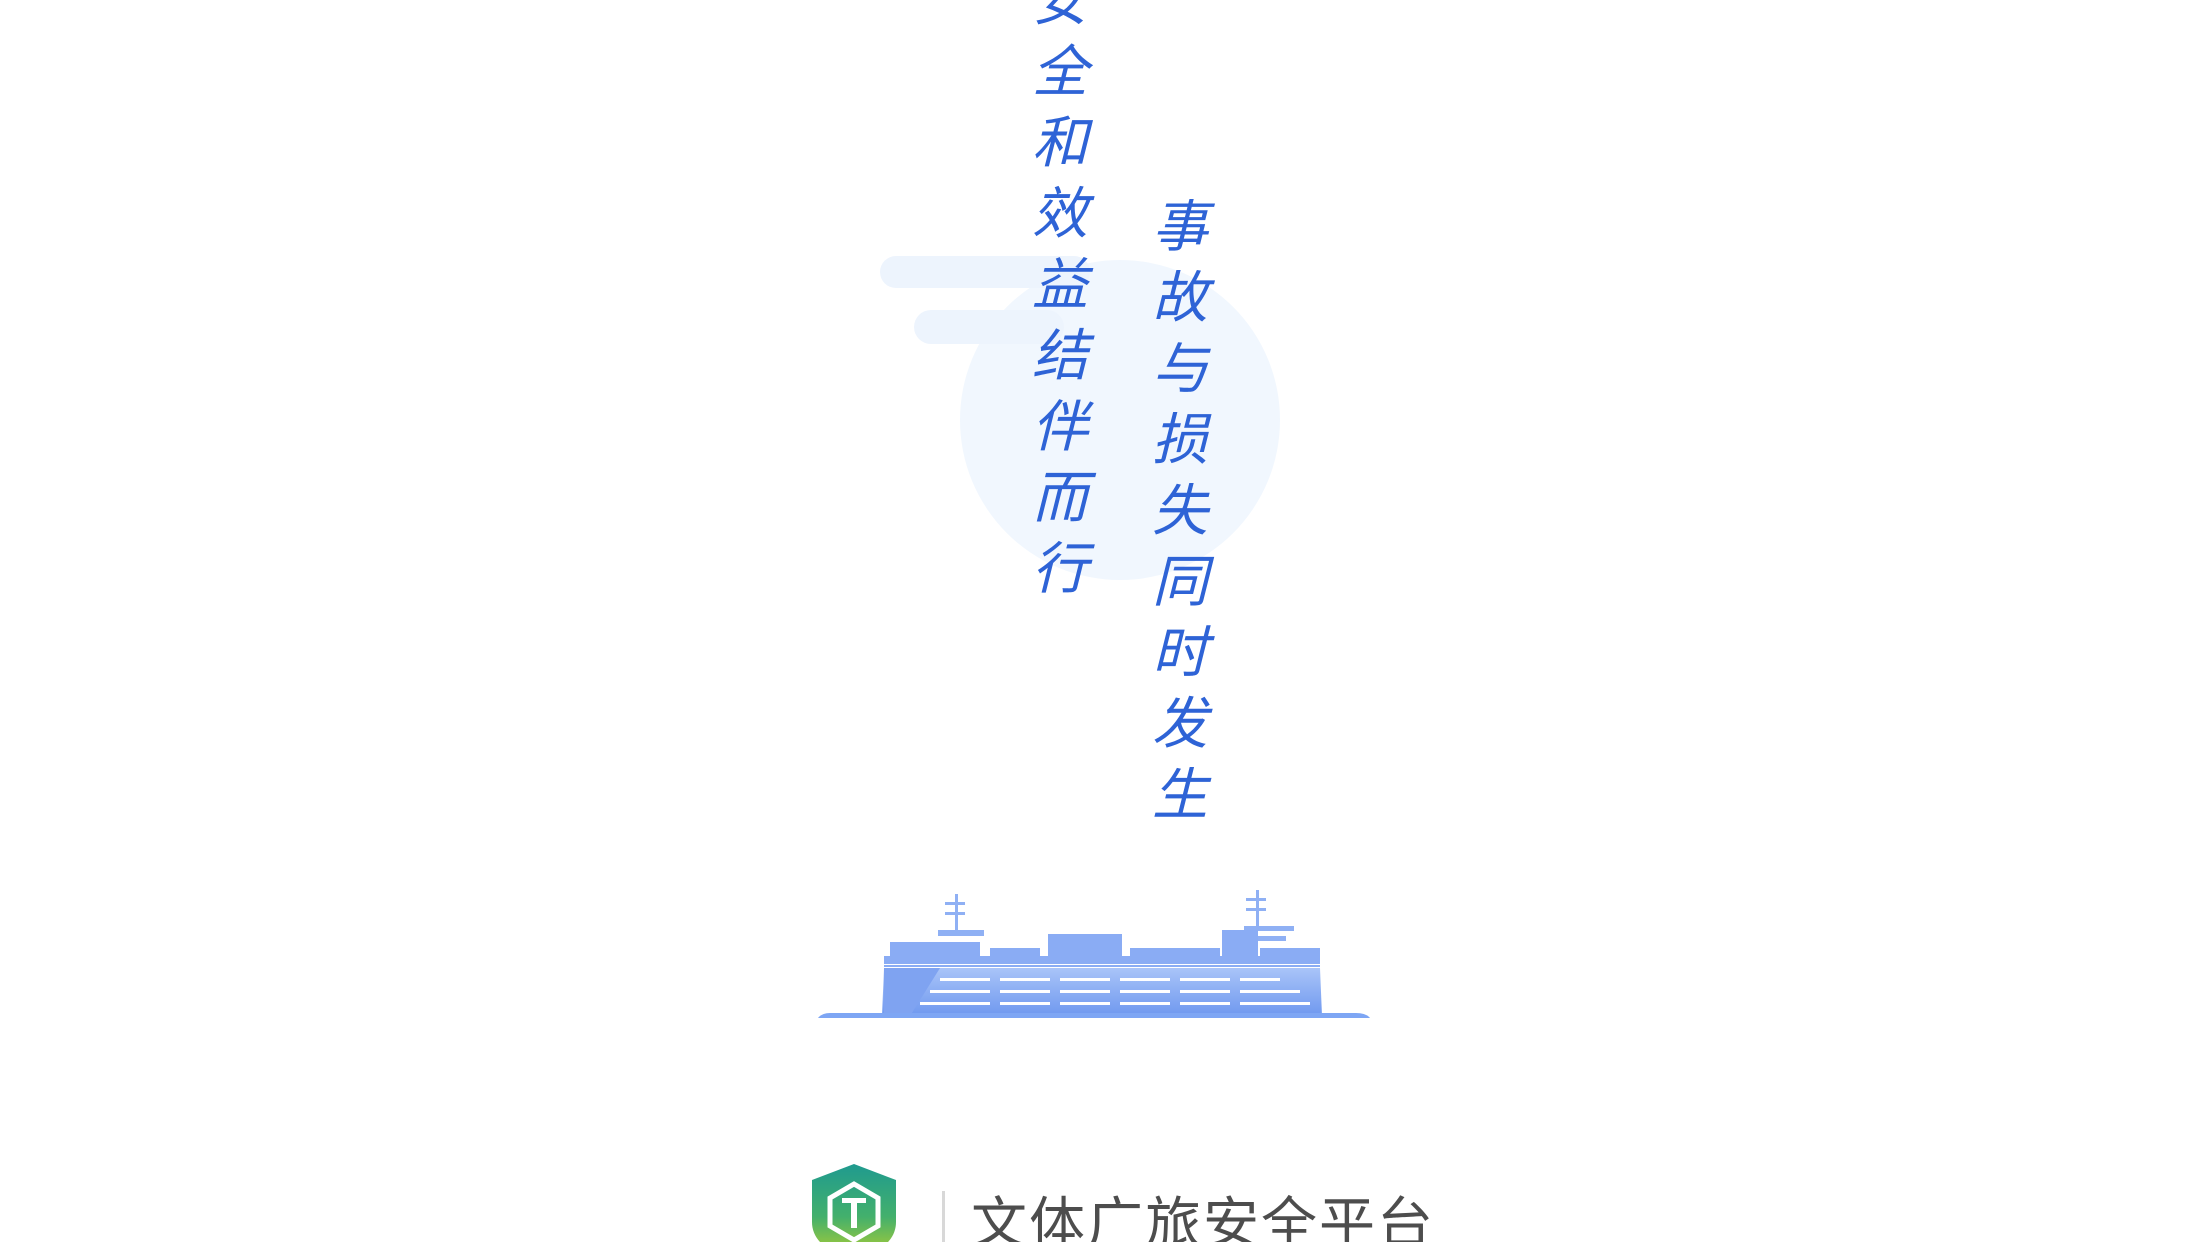 The height and width of the screenshot is (1242, 2208). I want to click on slogan-char: 生, so click(1180, 795).